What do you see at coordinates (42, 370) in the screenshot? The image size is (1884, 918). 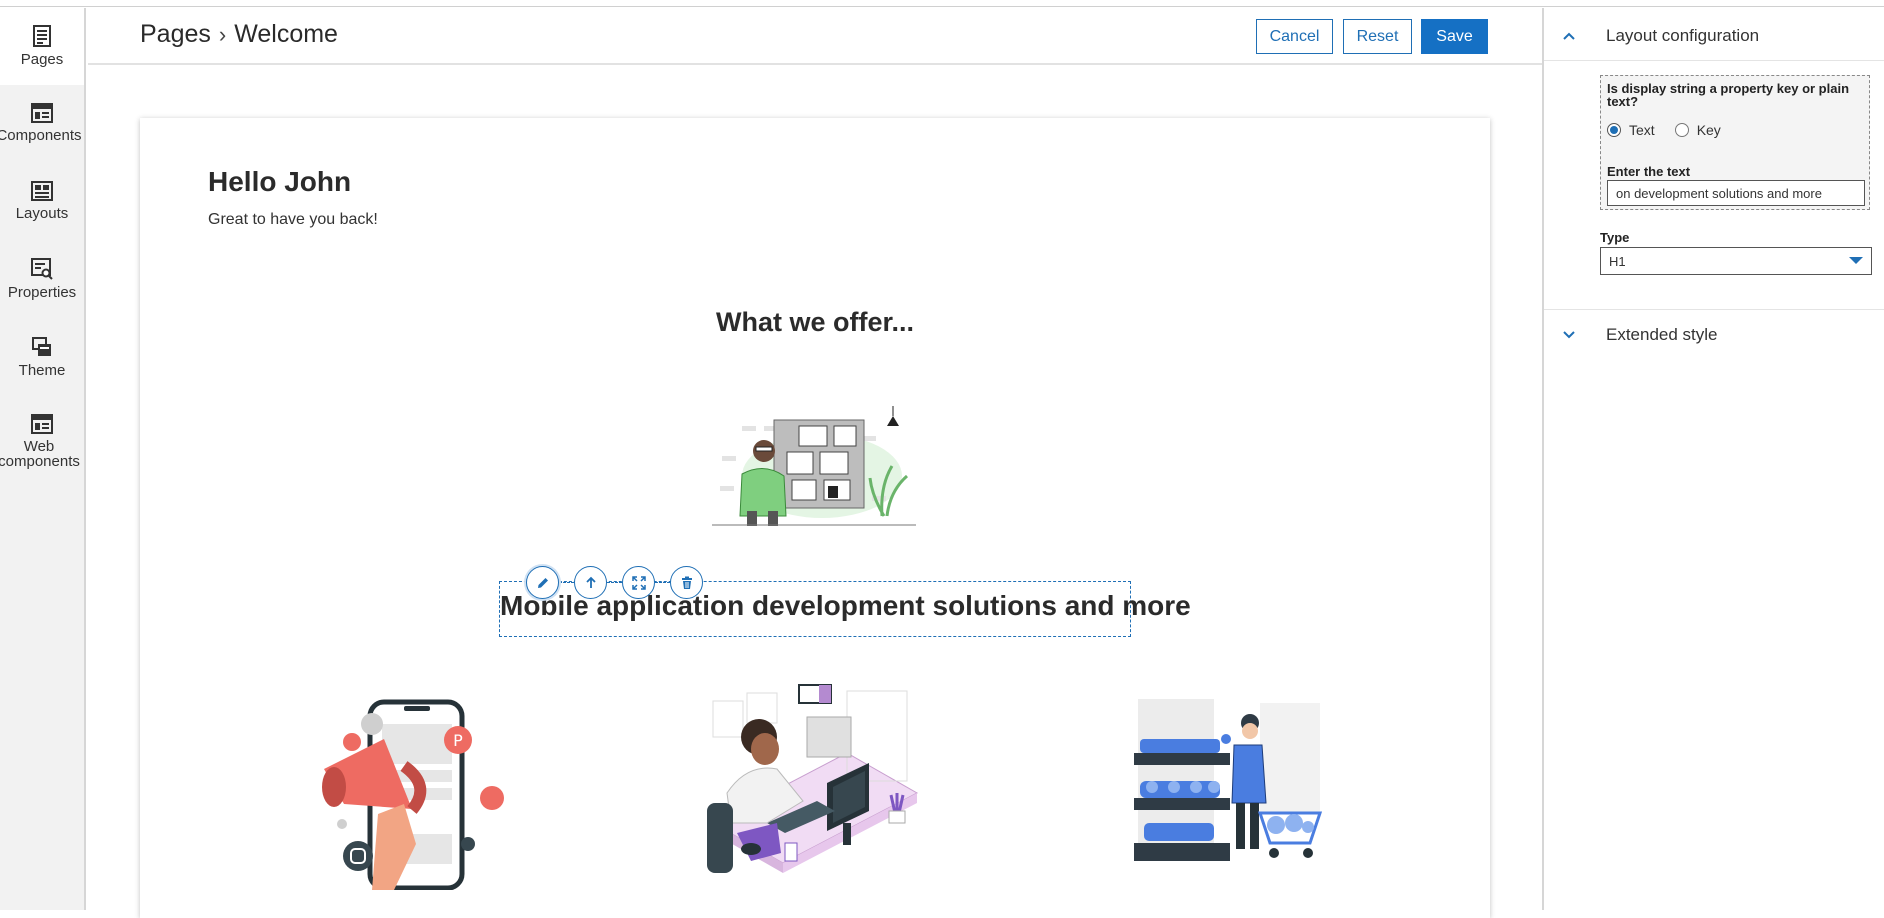 I see `rail-item-label: Theme` at bounding box center [42, 370].